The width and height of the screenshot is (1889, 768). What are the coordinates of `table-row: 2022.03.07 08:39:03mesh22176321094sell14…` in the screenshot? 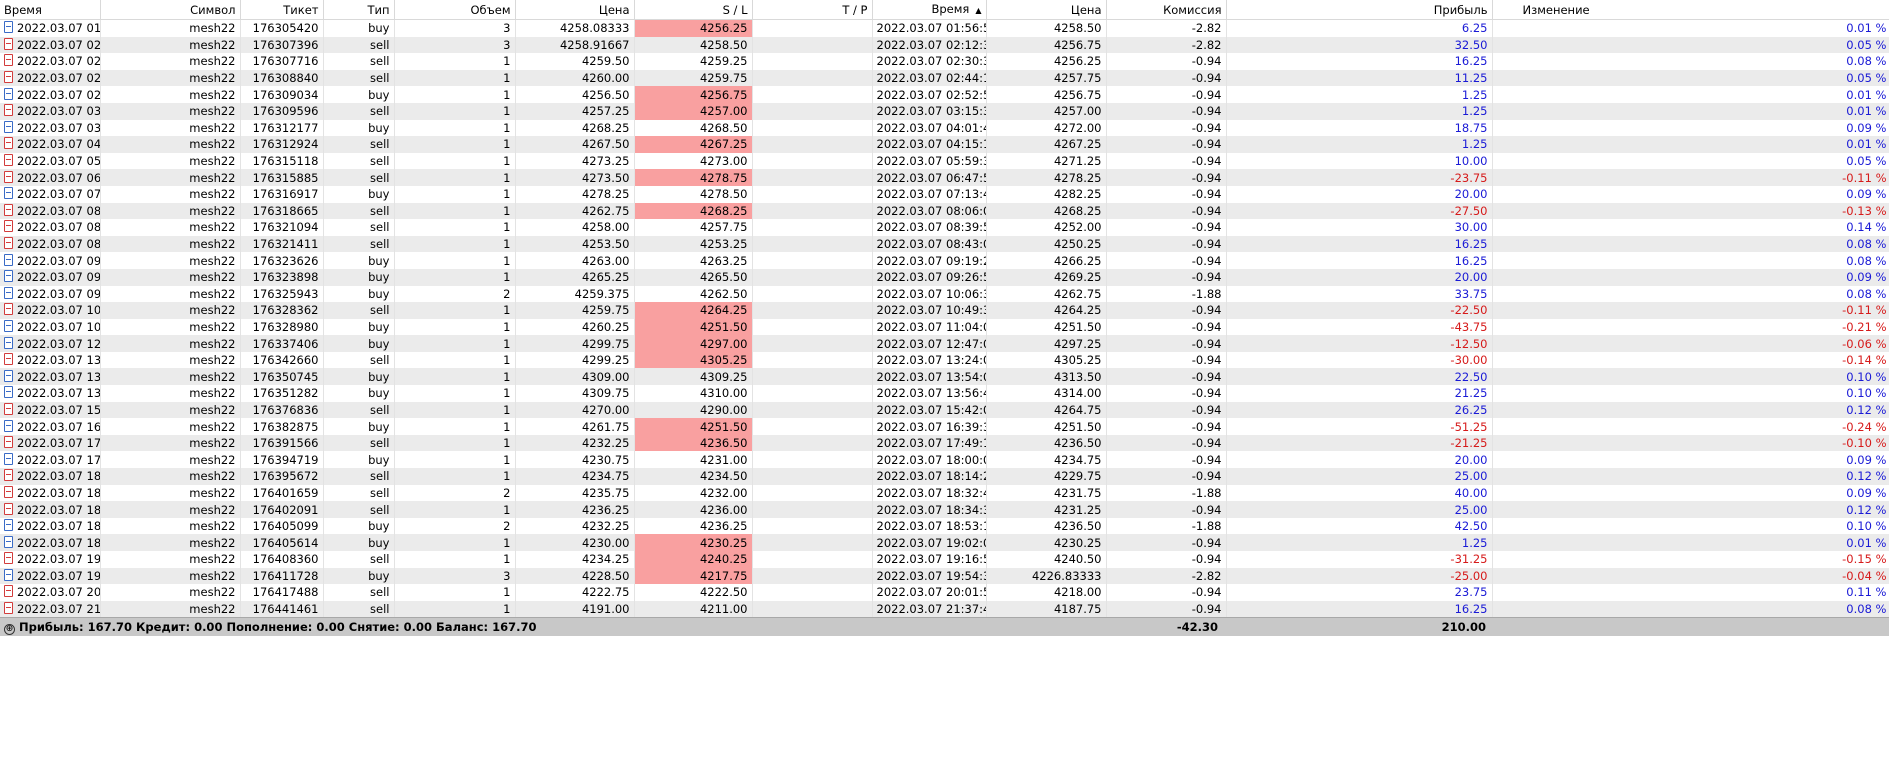 It's located at (944, 227).